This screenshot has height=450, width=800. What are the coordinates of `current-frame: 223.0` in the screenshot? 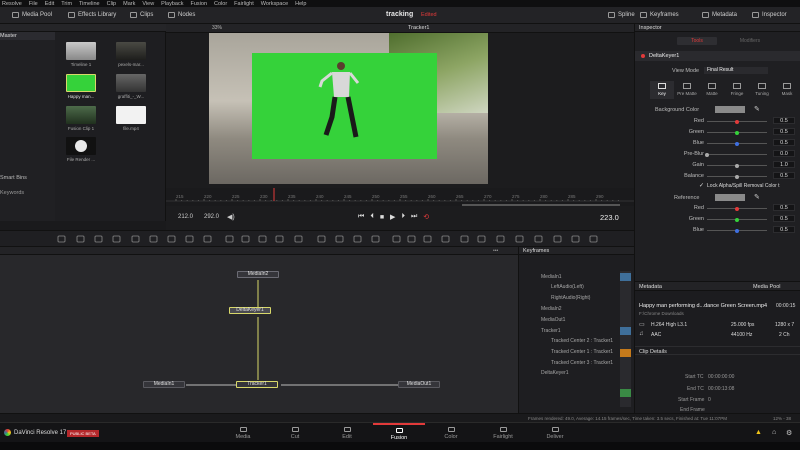 It's located at (609, 217).